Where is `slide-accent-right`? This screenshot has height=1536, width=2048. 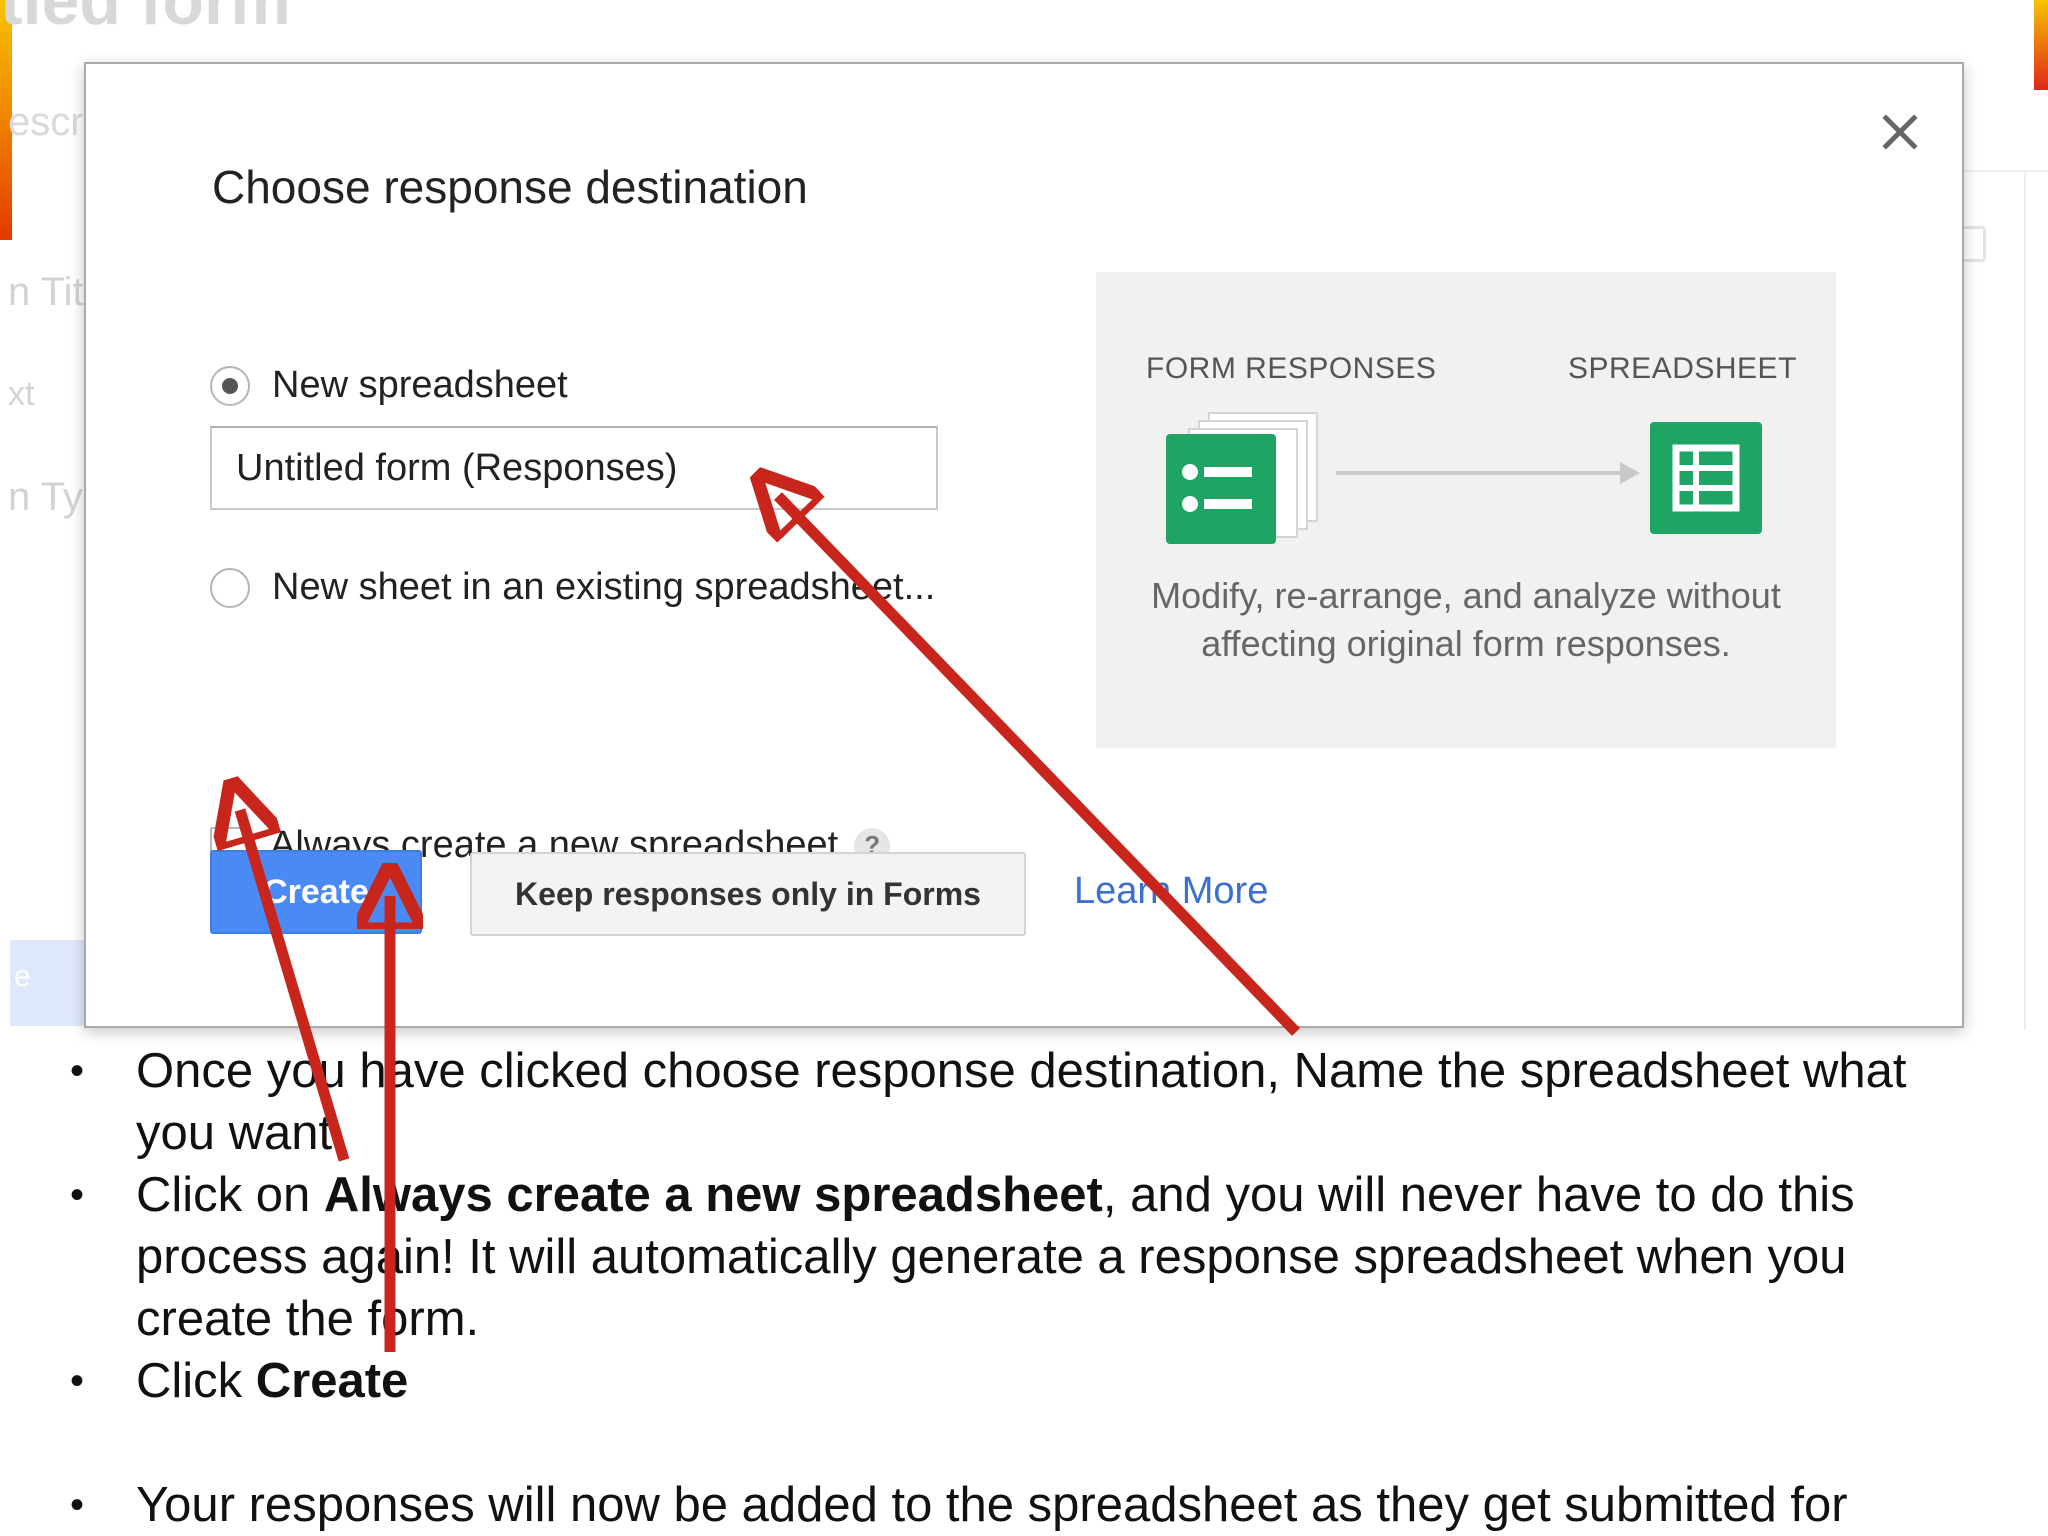 slide-accent-right is located at coordinates (2041, 45).